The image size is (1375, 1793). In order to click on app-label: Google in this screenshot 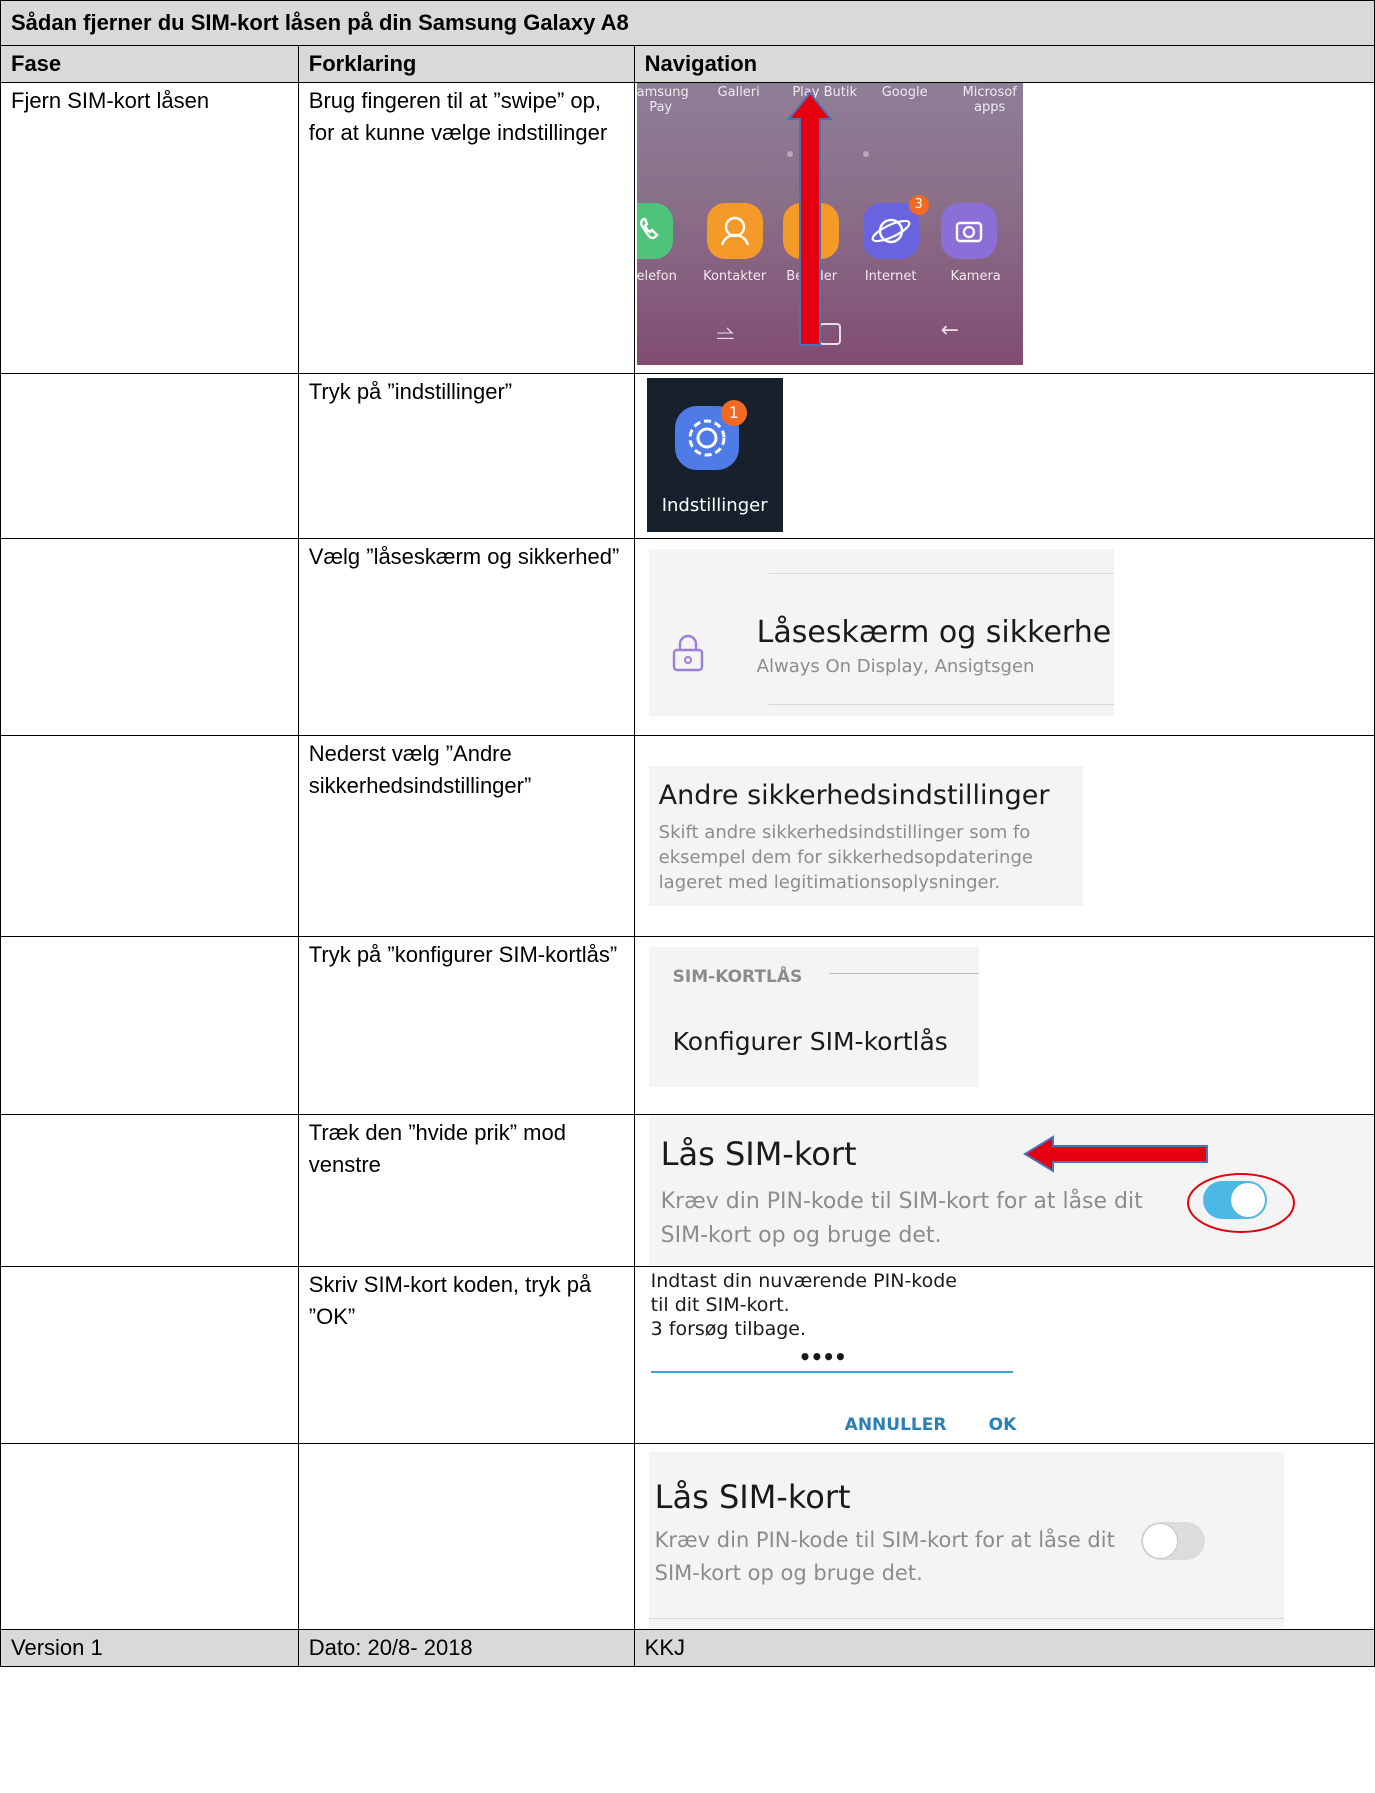, I will do `click(904, 92)`.